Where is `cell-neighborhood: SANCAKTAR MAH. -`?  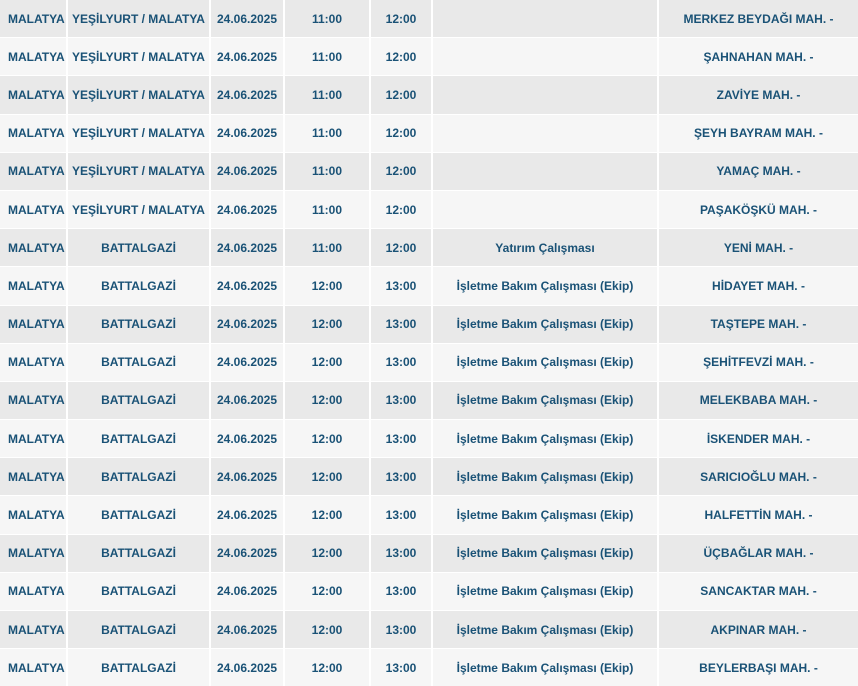 cell-neighborhood: SANCAKTAR MAH. - is located at coordinates (758, 592).